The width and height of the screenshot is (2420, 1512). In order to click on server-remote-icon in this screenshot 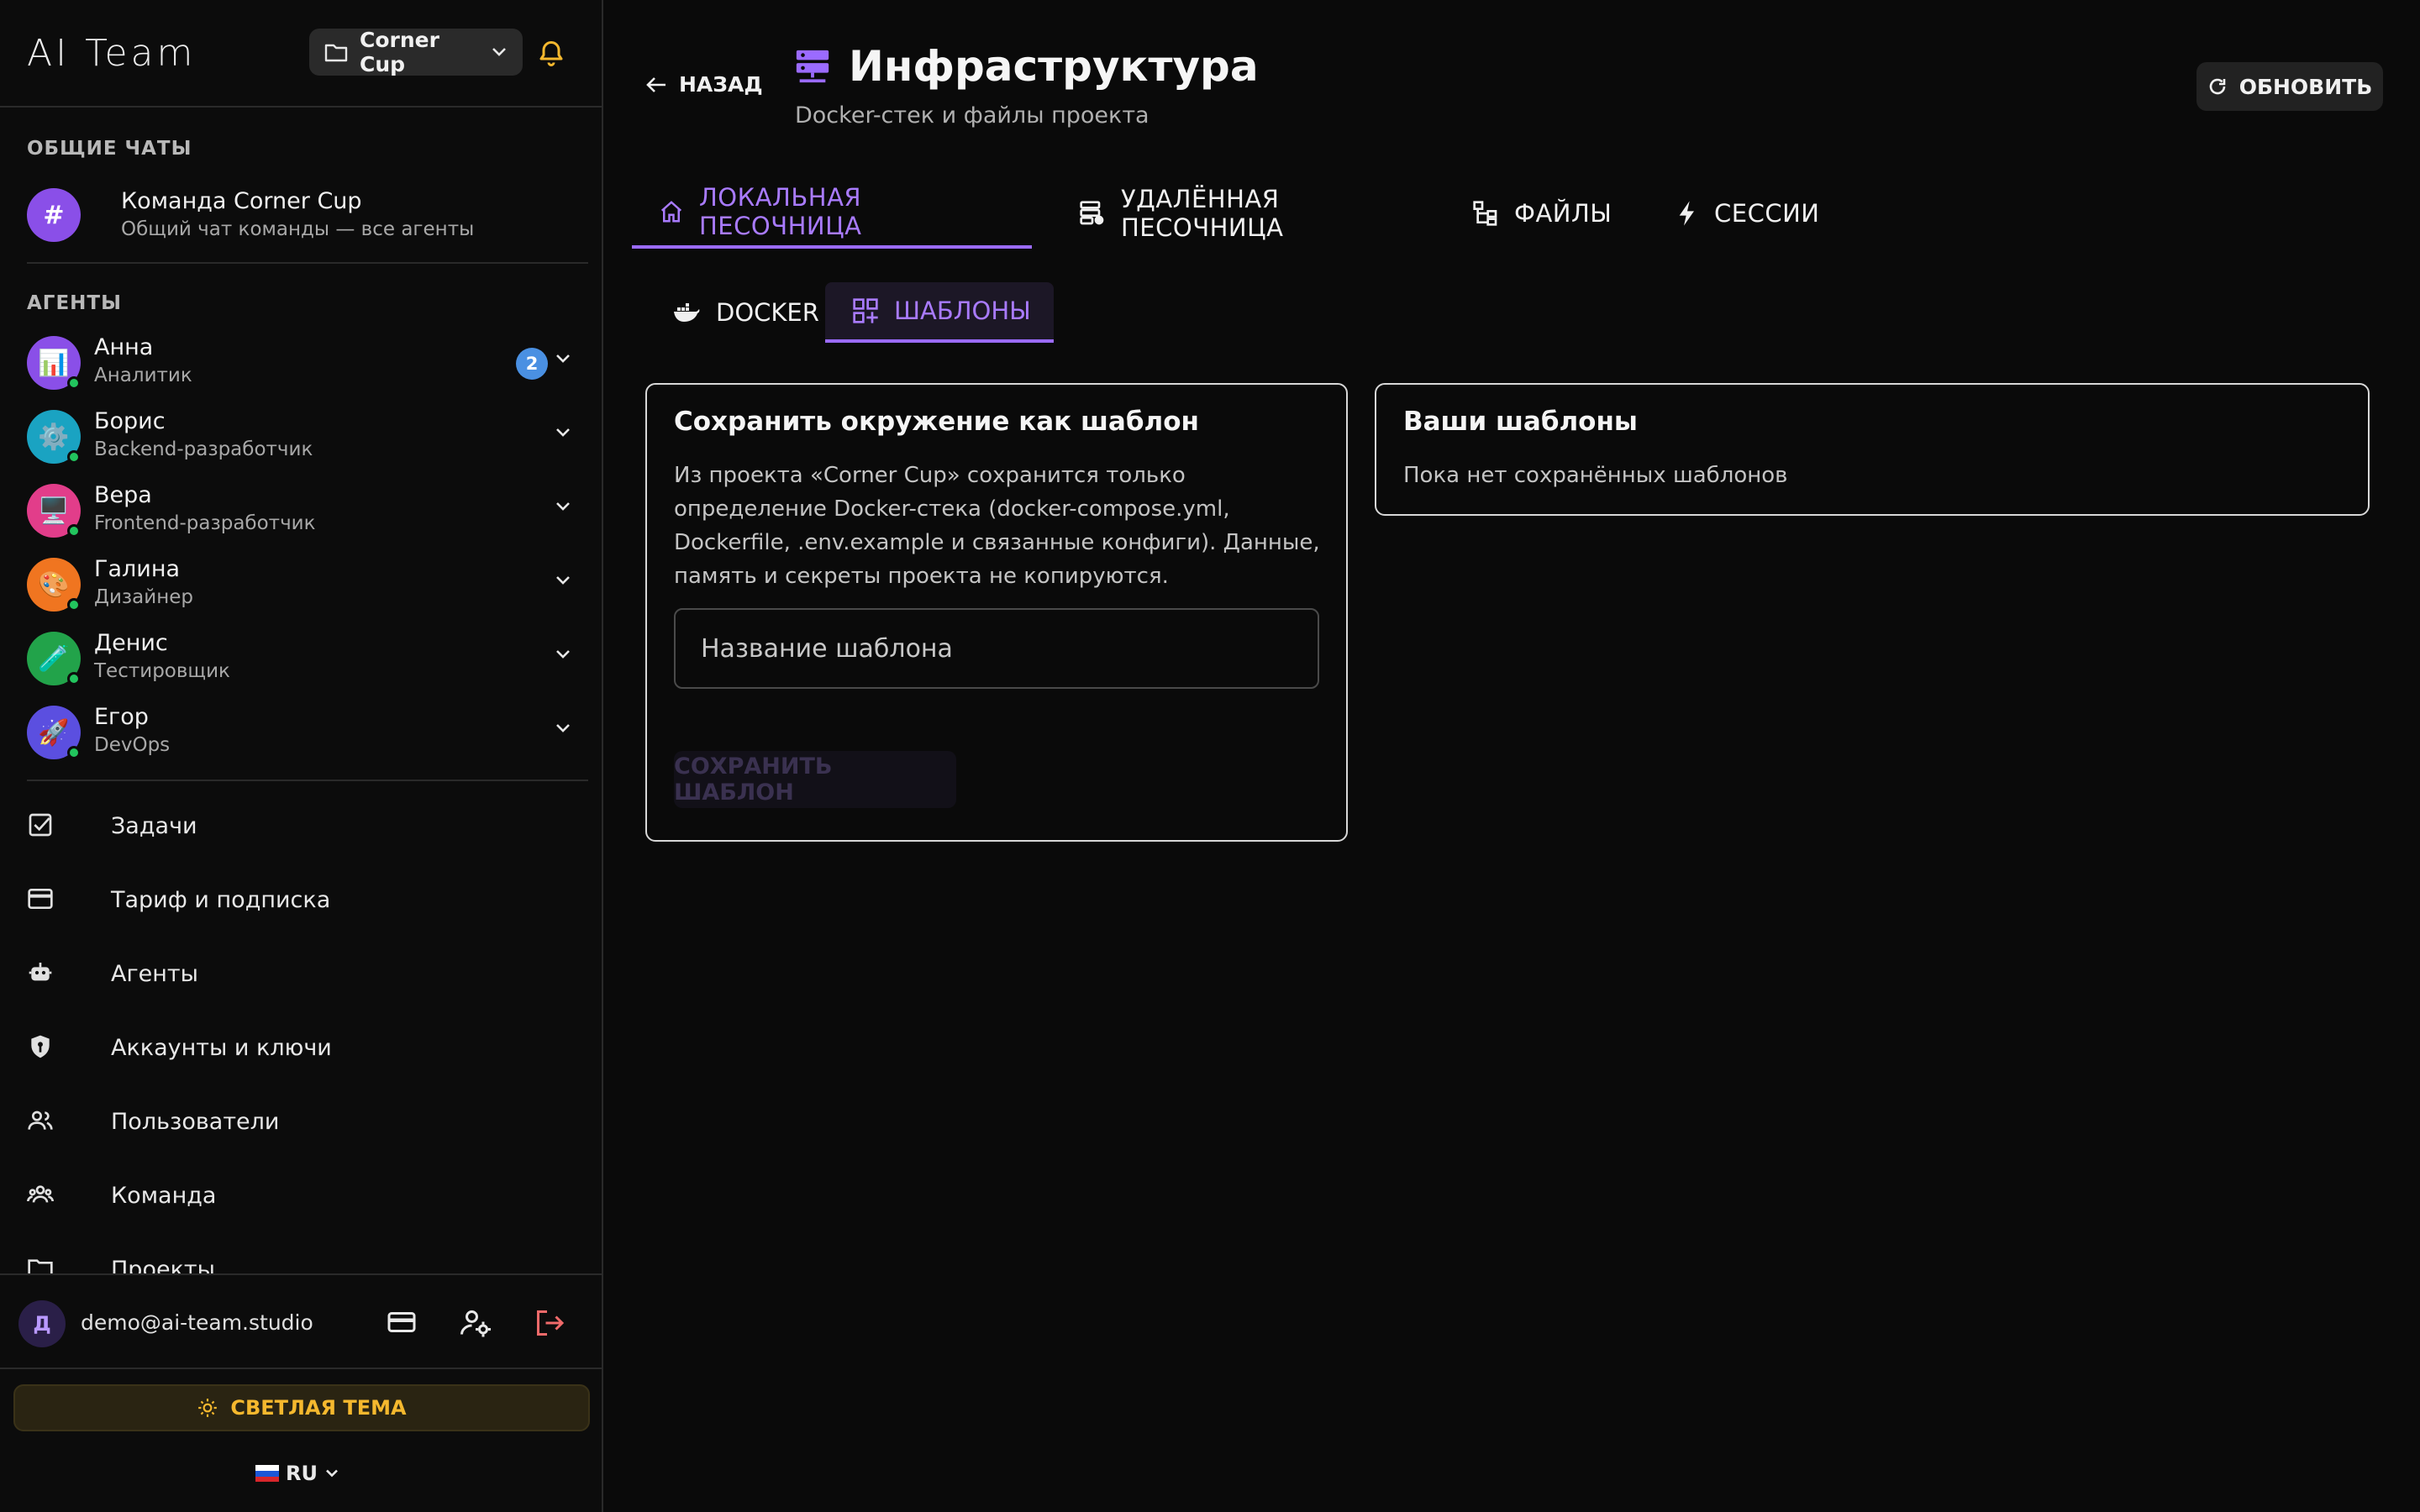, I will do `click(1092, 213)`.